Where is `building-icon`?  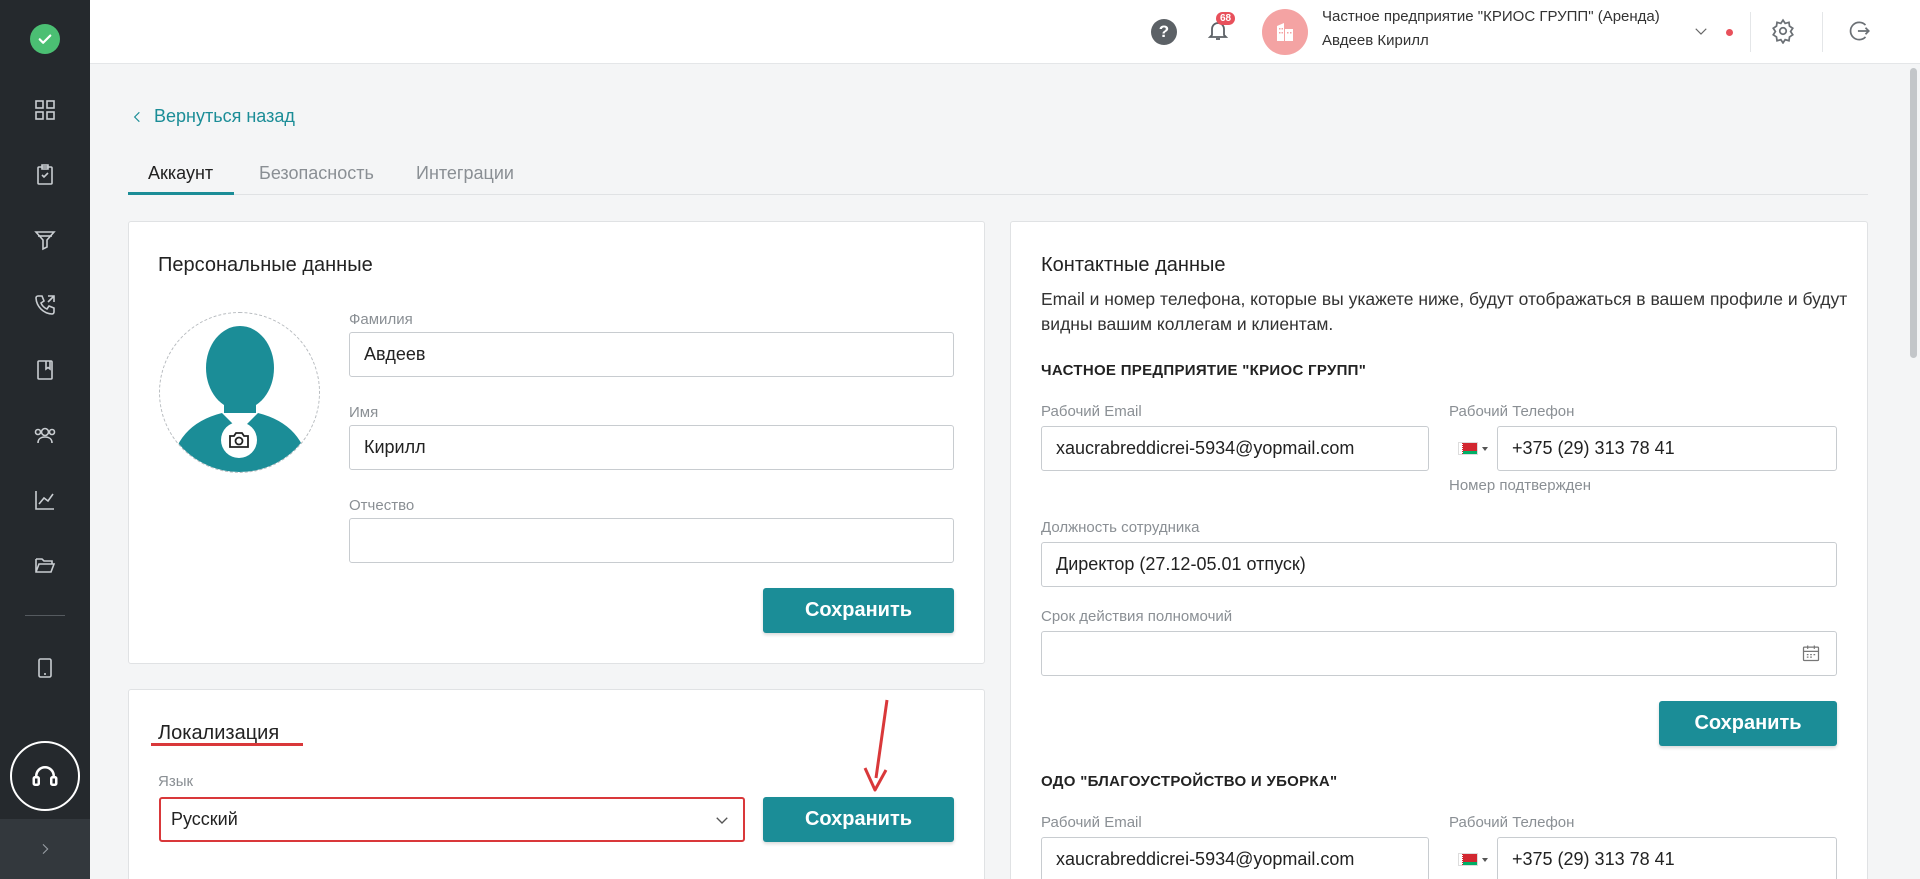 building-icon is located at coordinates (1285, 32).